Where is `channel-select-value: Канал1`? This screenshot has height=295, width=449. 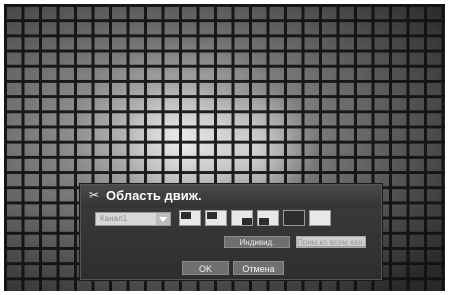 channel-select-value: Канал1 is located at coordinates (114, 218).